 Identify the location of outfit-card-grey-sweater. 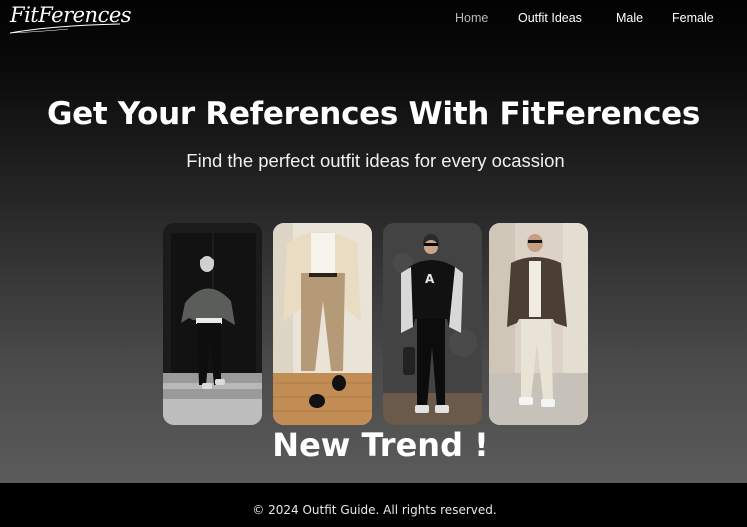
(212, 324).